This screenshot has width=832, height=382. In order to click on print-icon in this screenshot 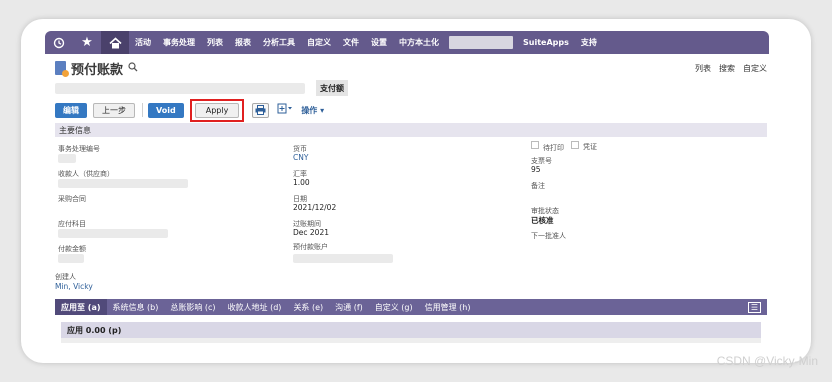, I will do `click(261, 110)`.